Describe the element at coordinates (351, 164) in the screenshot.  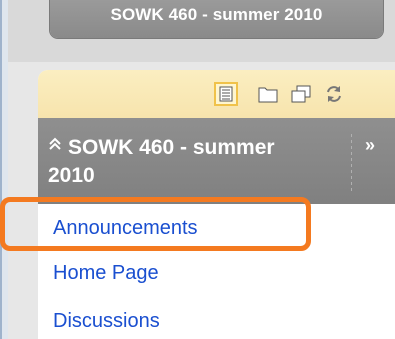
I see `menu-header-divider` at that location.